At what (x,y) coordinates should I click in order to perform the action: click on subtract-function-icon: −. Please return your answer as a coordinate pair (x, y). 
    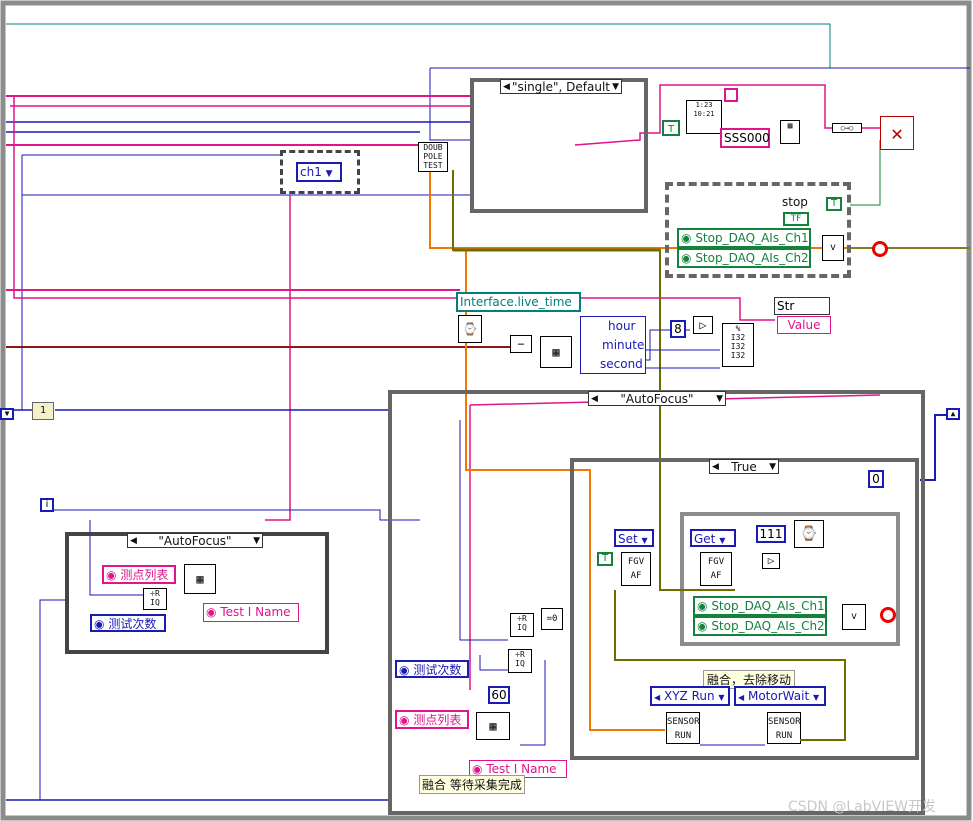
    Looking at the image, I should click on (521, 344).